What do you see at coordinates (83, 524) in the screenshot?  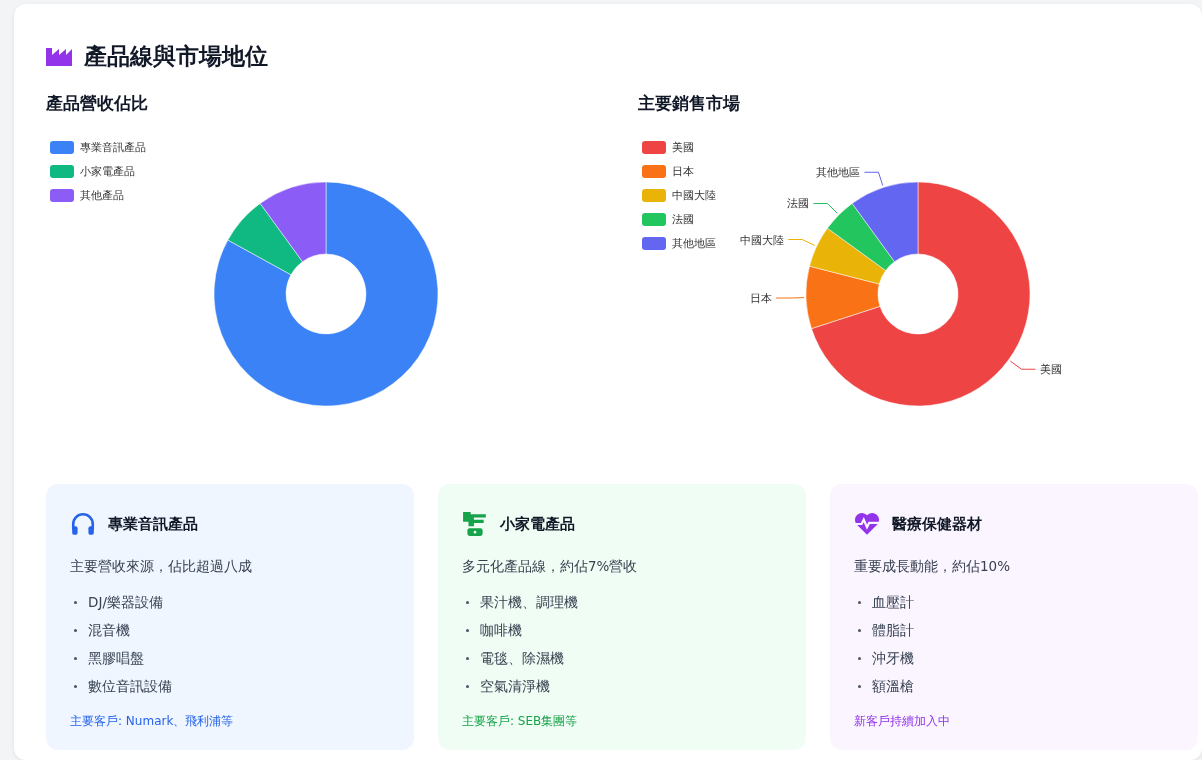 I see `headphones-icon` at bounding box center [83, 524].